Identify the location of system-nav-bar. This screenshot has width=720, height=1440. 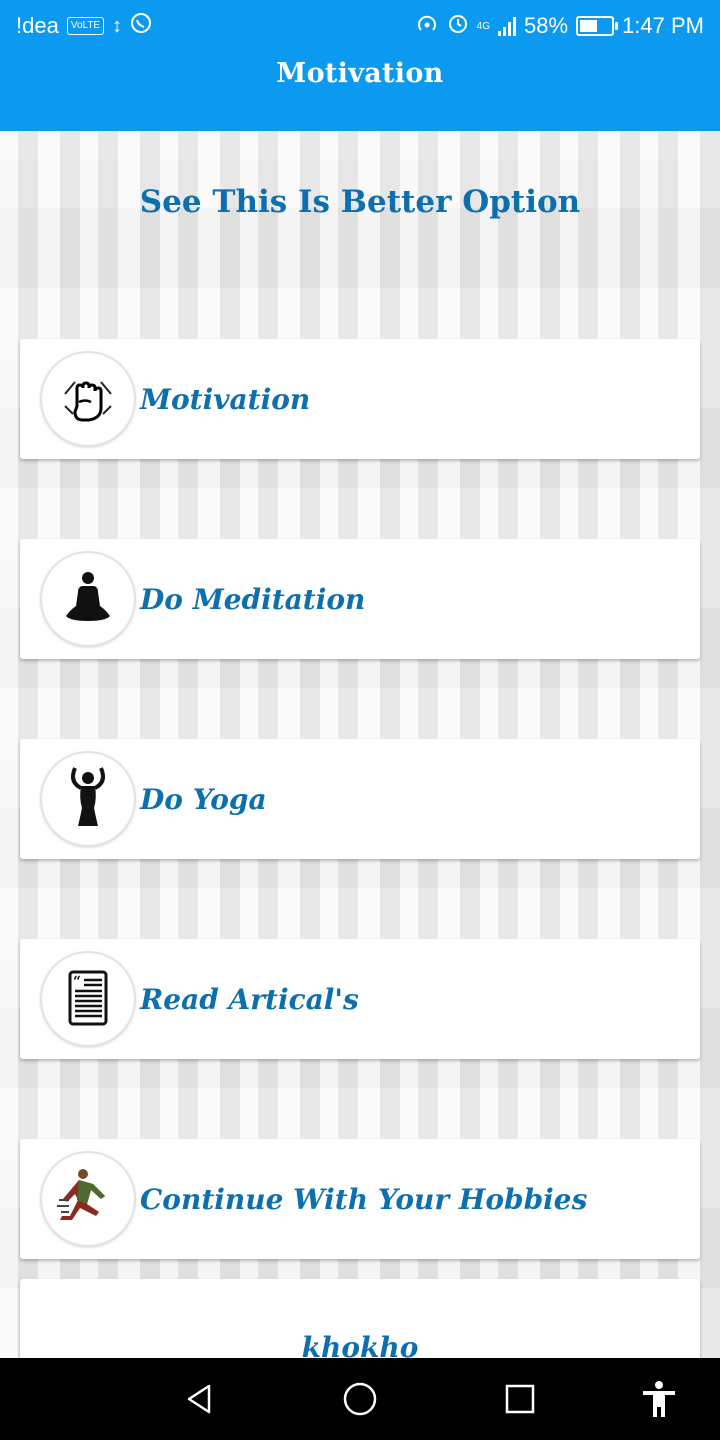
(360, 1399).